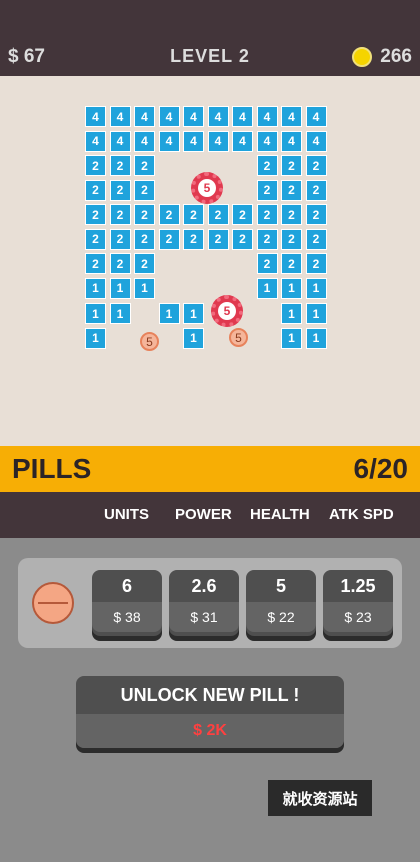 The width and height of the screenshot is (420, 862). Describe the element at coordinates (204, 586) in the screenshot. I see `upgrade-value: 2.6` at that location.